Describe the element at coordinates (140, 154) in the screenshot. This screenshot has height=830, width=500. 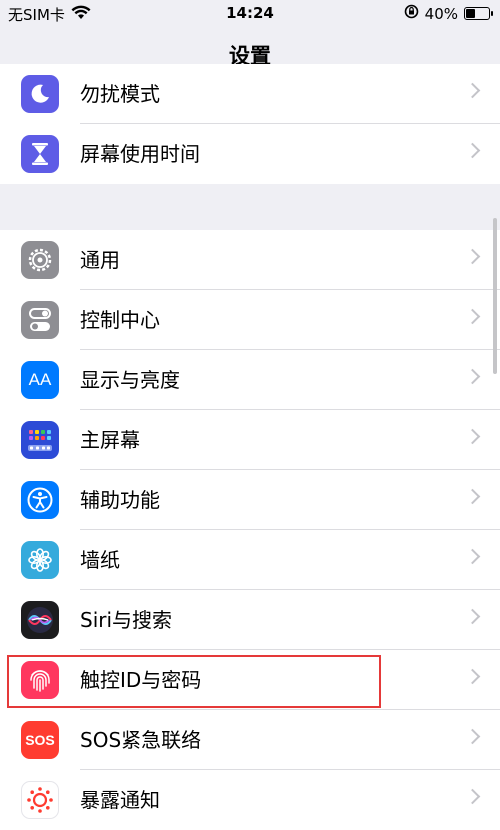
I see `row-label: 屏幕使用时间` at that location.